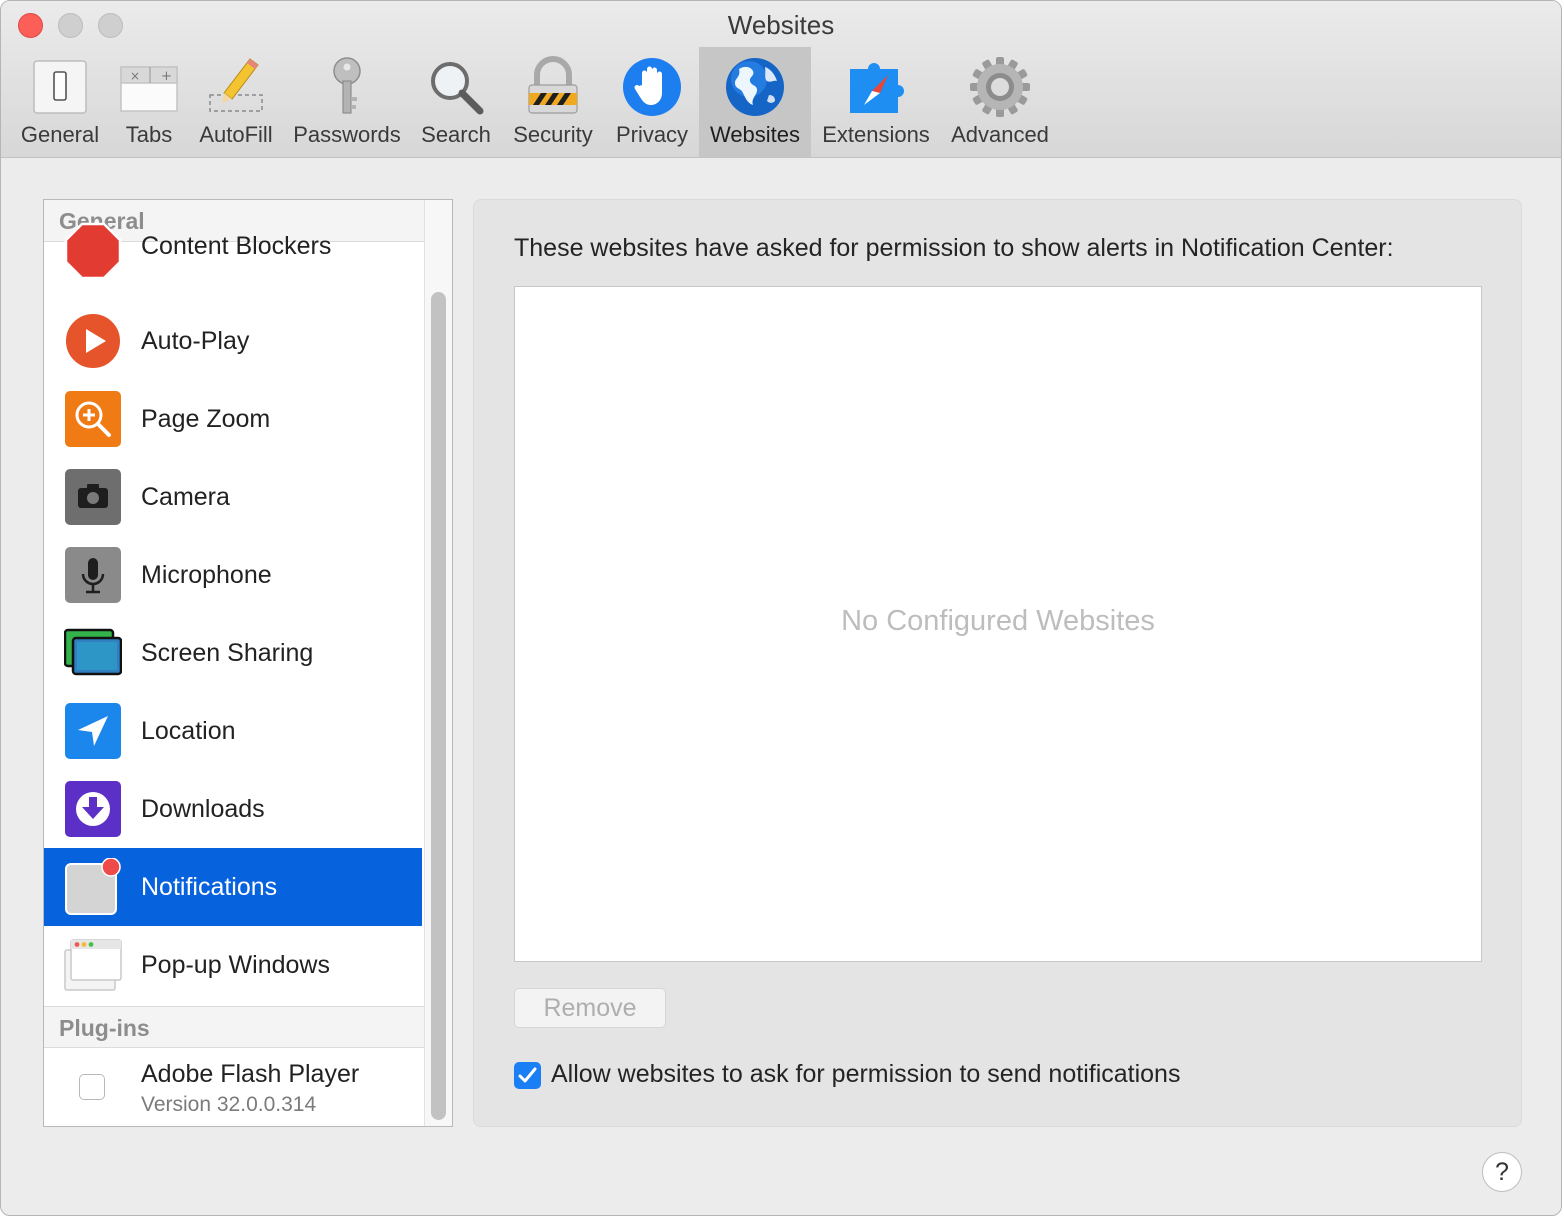  Describe the element at coordinates (998, 621) in the screenshot. I see `empty-state-message: No Configured Websites` at that location.